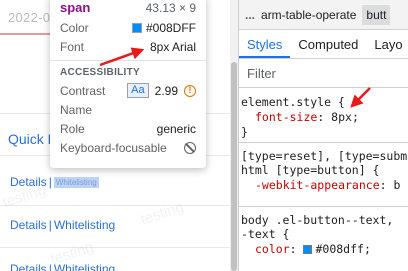  I want to click on role-value: generic, so click(176, 128).